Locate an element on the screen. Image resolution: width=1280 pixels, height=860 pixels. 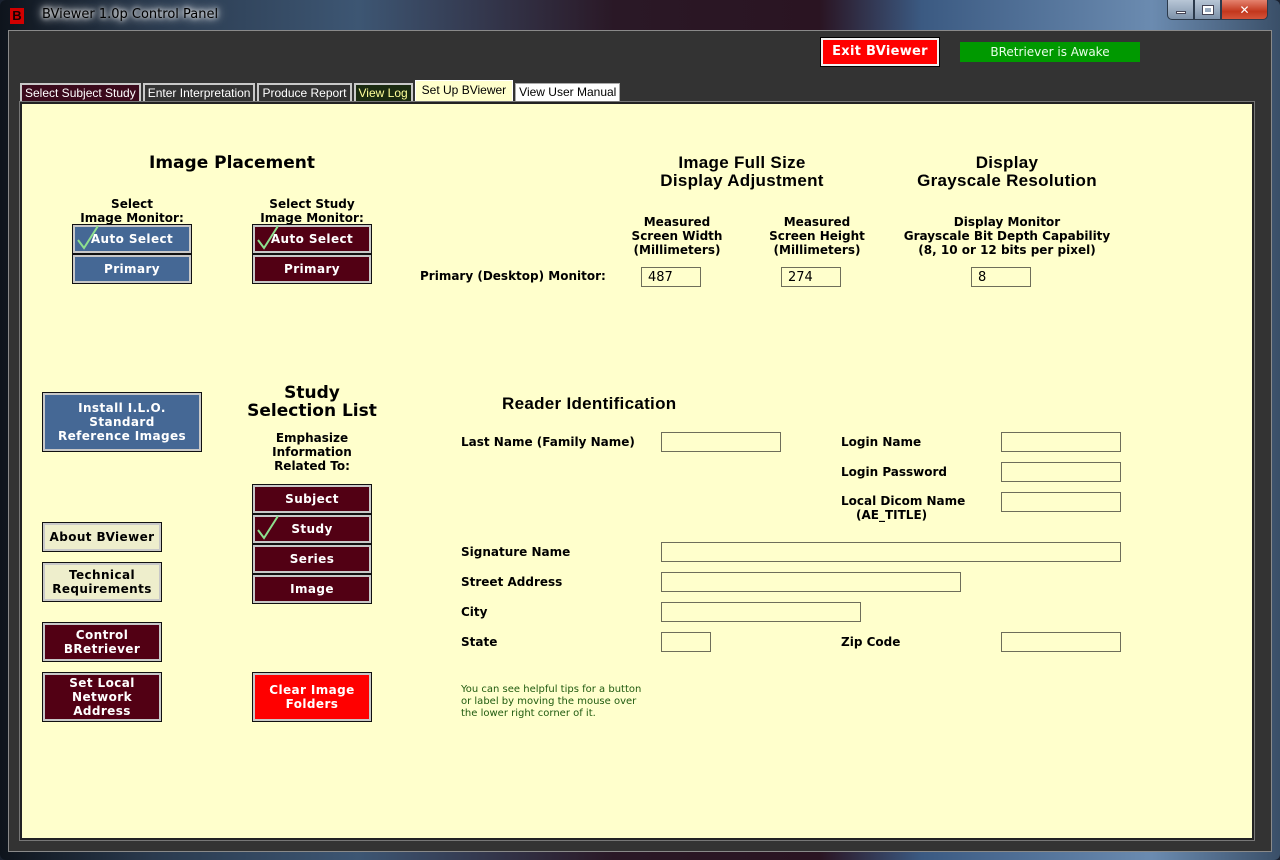
city-input is located at coordinates (761, 612).